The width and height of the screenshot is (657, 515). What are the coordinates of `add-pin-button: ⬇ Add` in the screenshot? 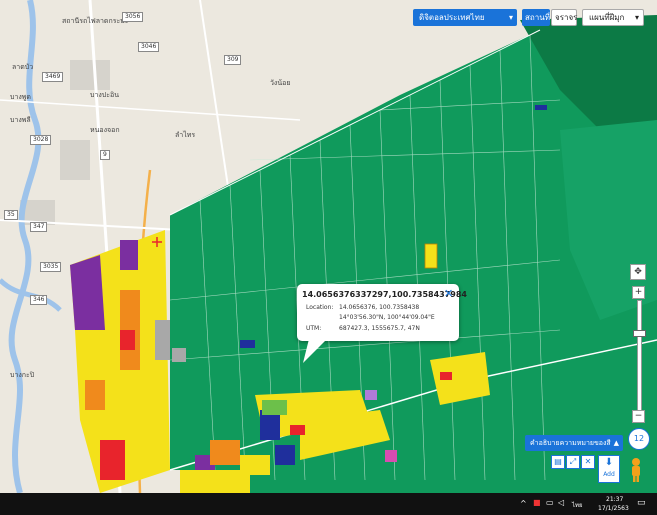 It's located at (609, 469).